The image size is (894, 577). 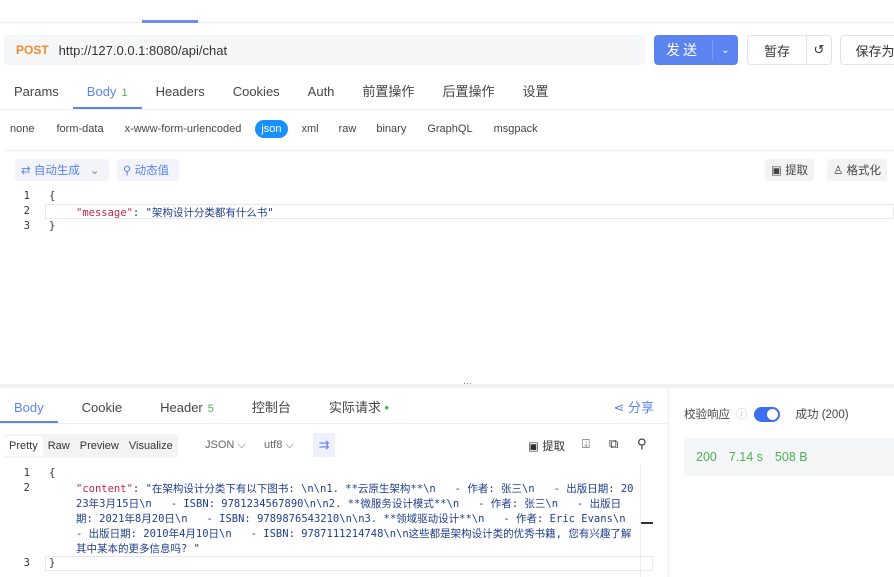 I want to click on json-key: "content", so click(x=104, y=489).